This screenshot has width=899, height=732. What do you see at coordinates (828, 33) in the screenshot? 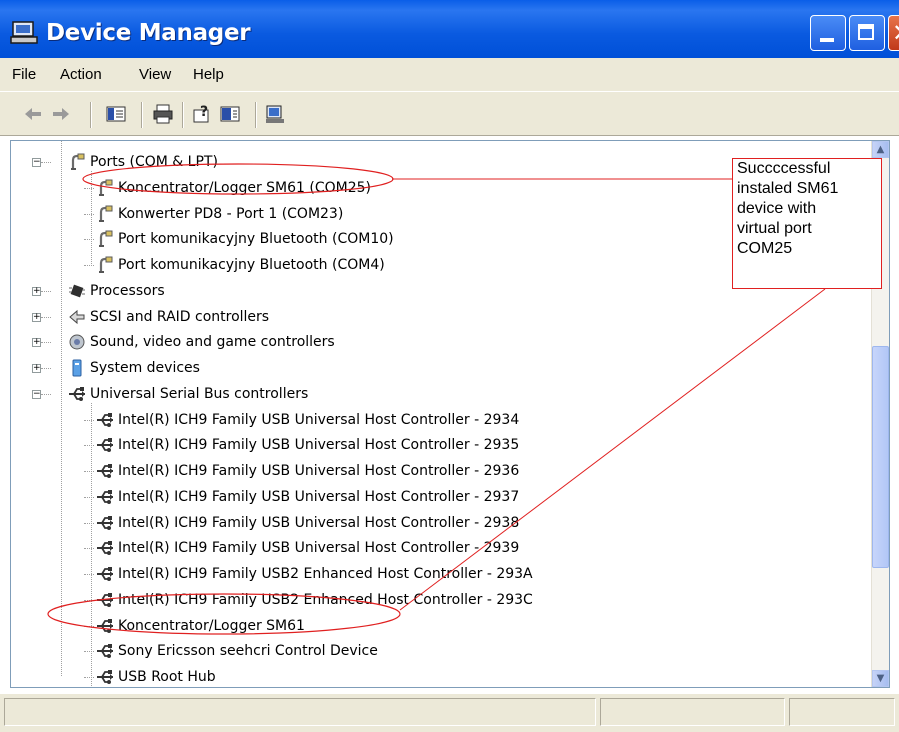
I see `minimize-button` at bounding box center [828, 33].